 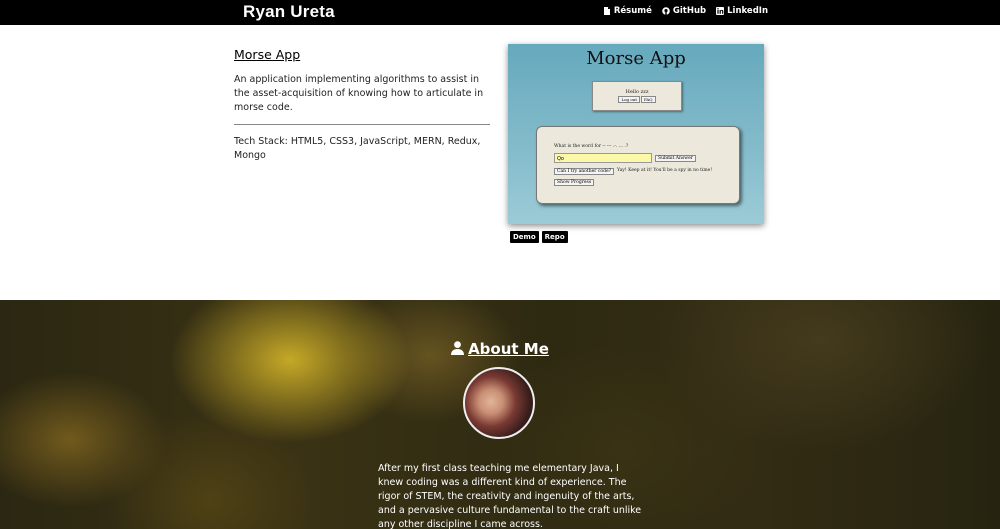 What do you see at coordinates (499, 403) in the screenshot?
I see `avatar` at bounding box center [499, 403].